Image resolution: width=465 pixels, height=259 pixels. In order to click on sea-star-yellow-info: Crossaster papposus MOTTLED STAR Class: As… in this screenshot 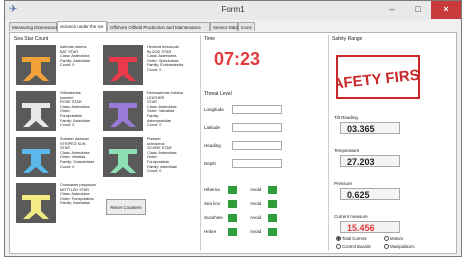, I will do `click(78, 194)`.